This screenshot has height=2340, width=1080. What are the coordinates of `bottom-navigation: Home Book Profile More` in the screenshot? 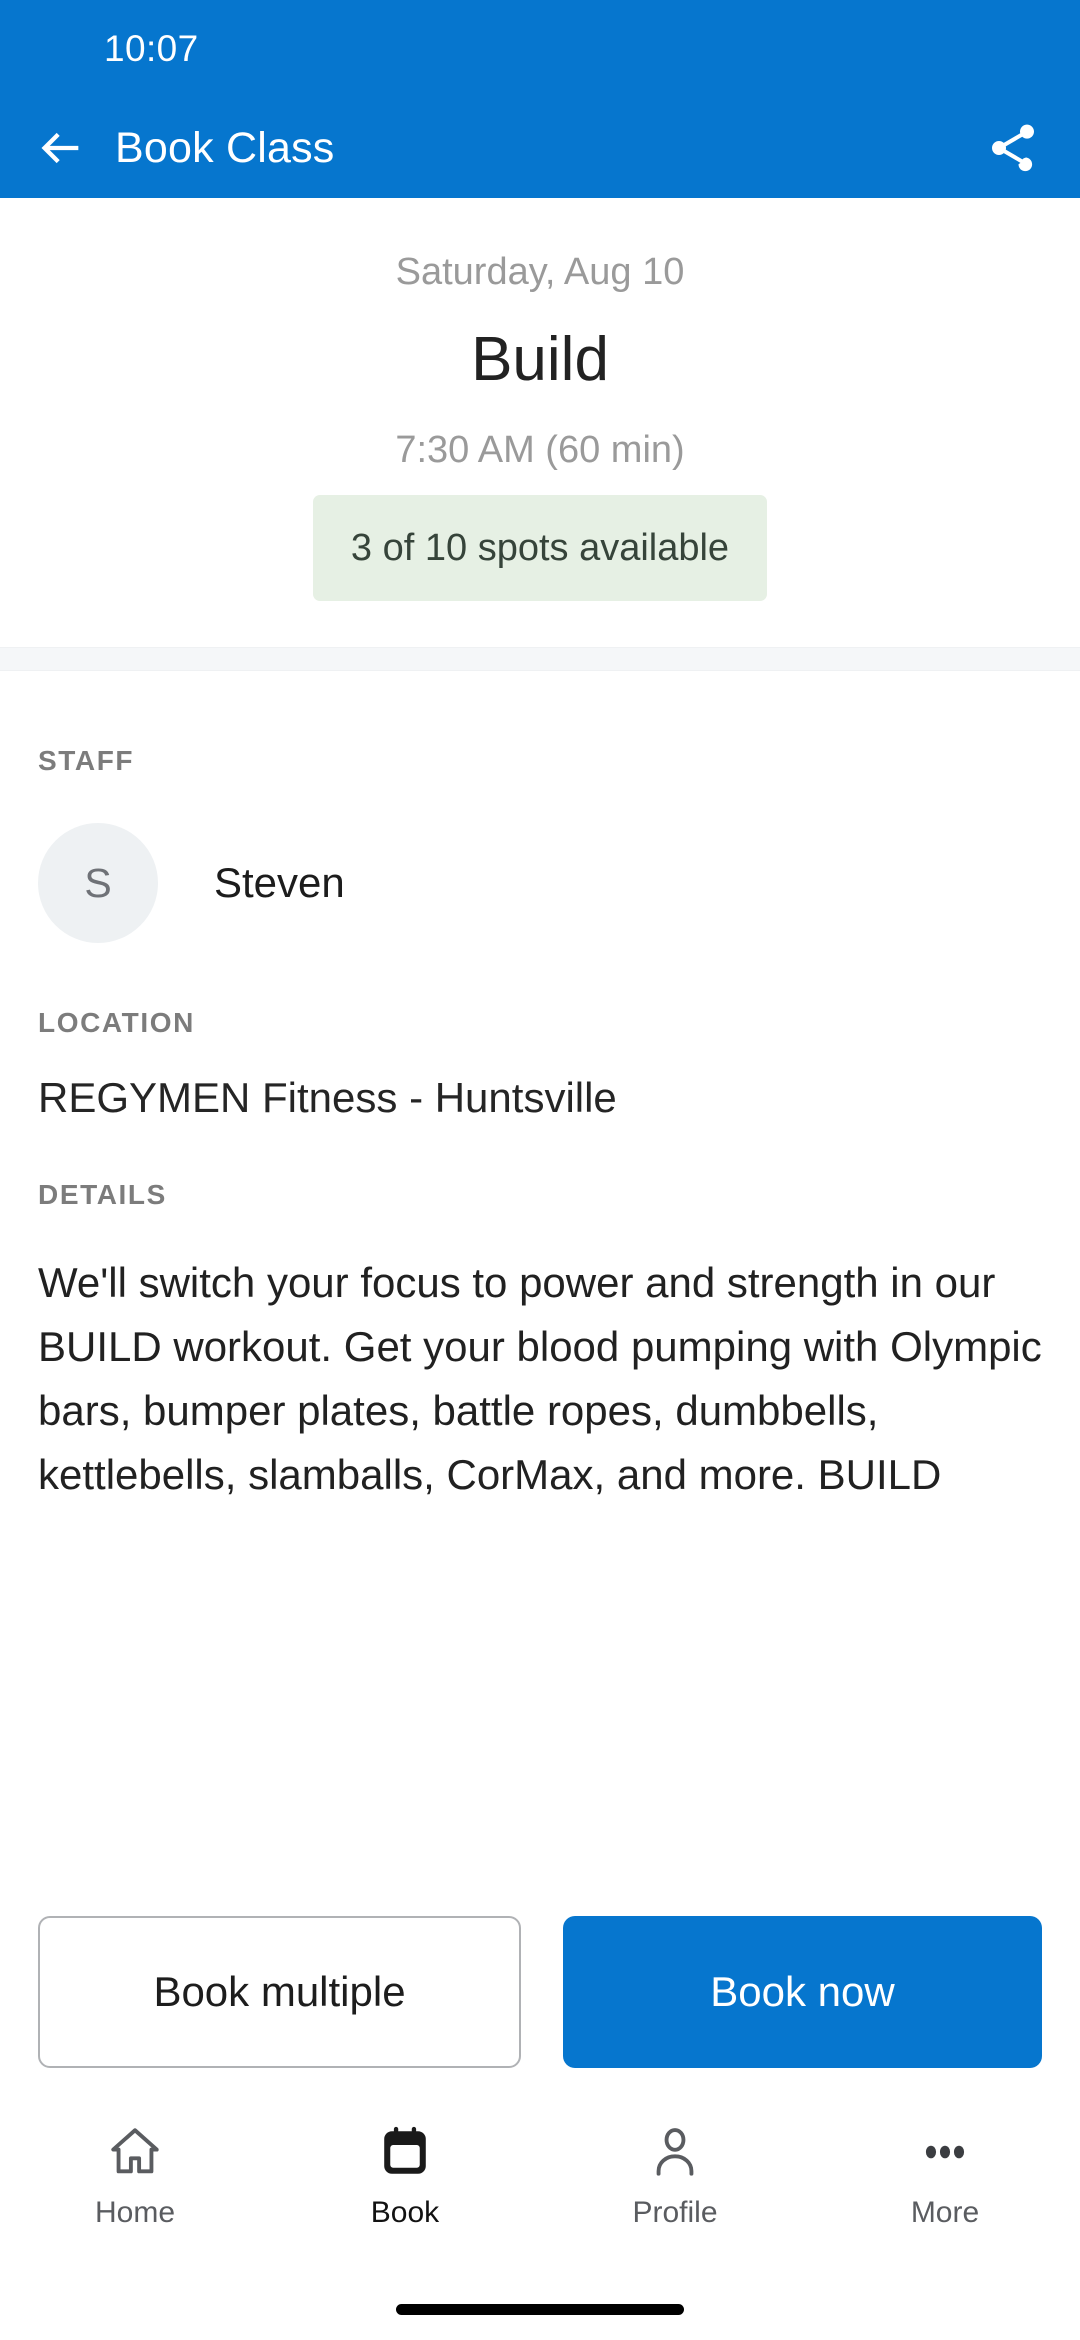 It's located at (540, 2185).